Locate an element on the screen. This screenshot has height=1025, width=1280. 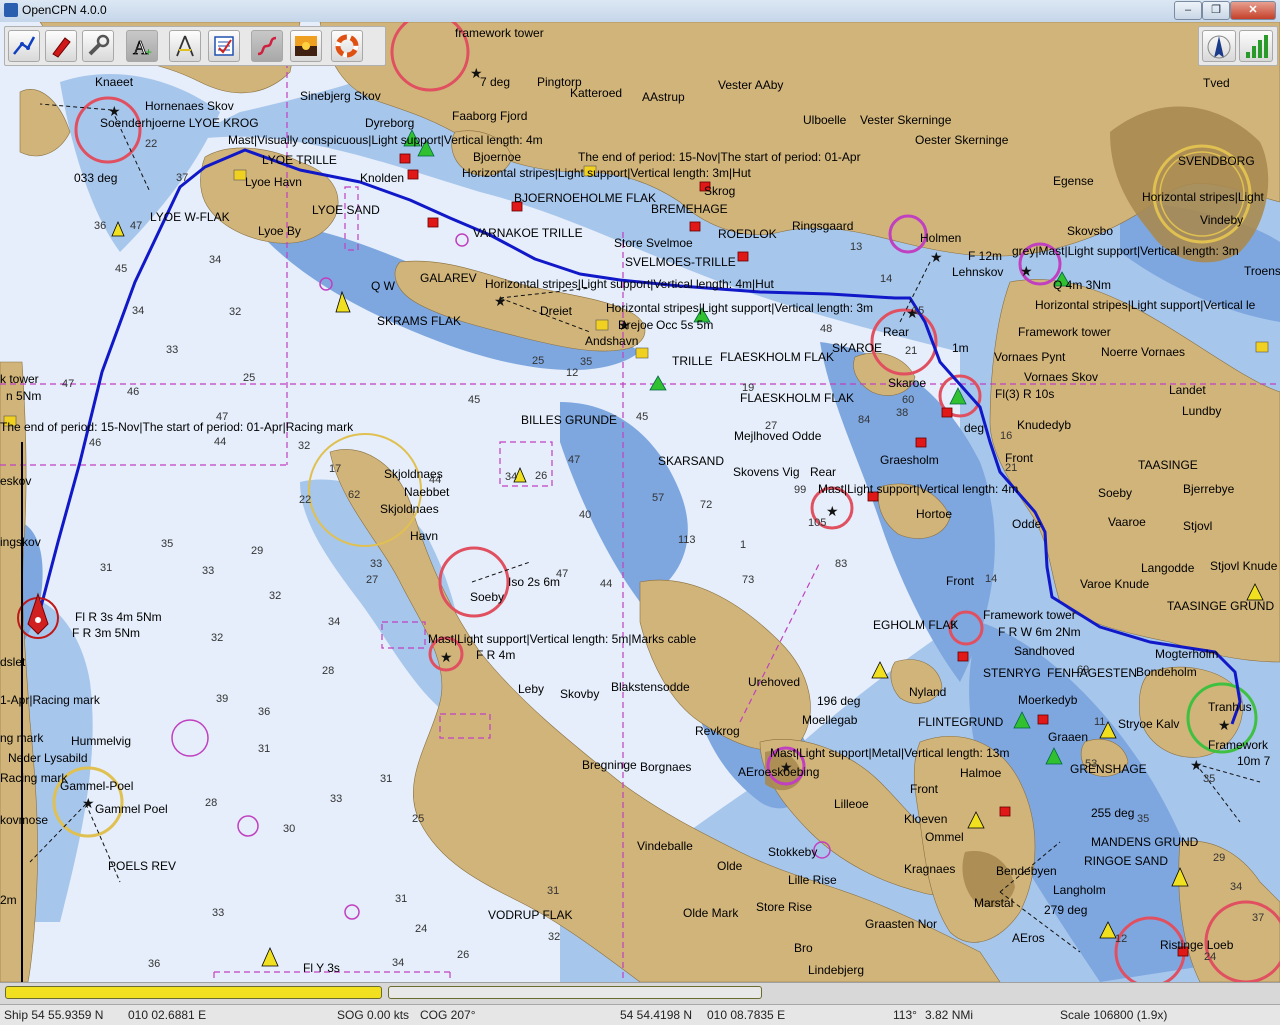
ship-tool-button is located at coordinates (61, 46).